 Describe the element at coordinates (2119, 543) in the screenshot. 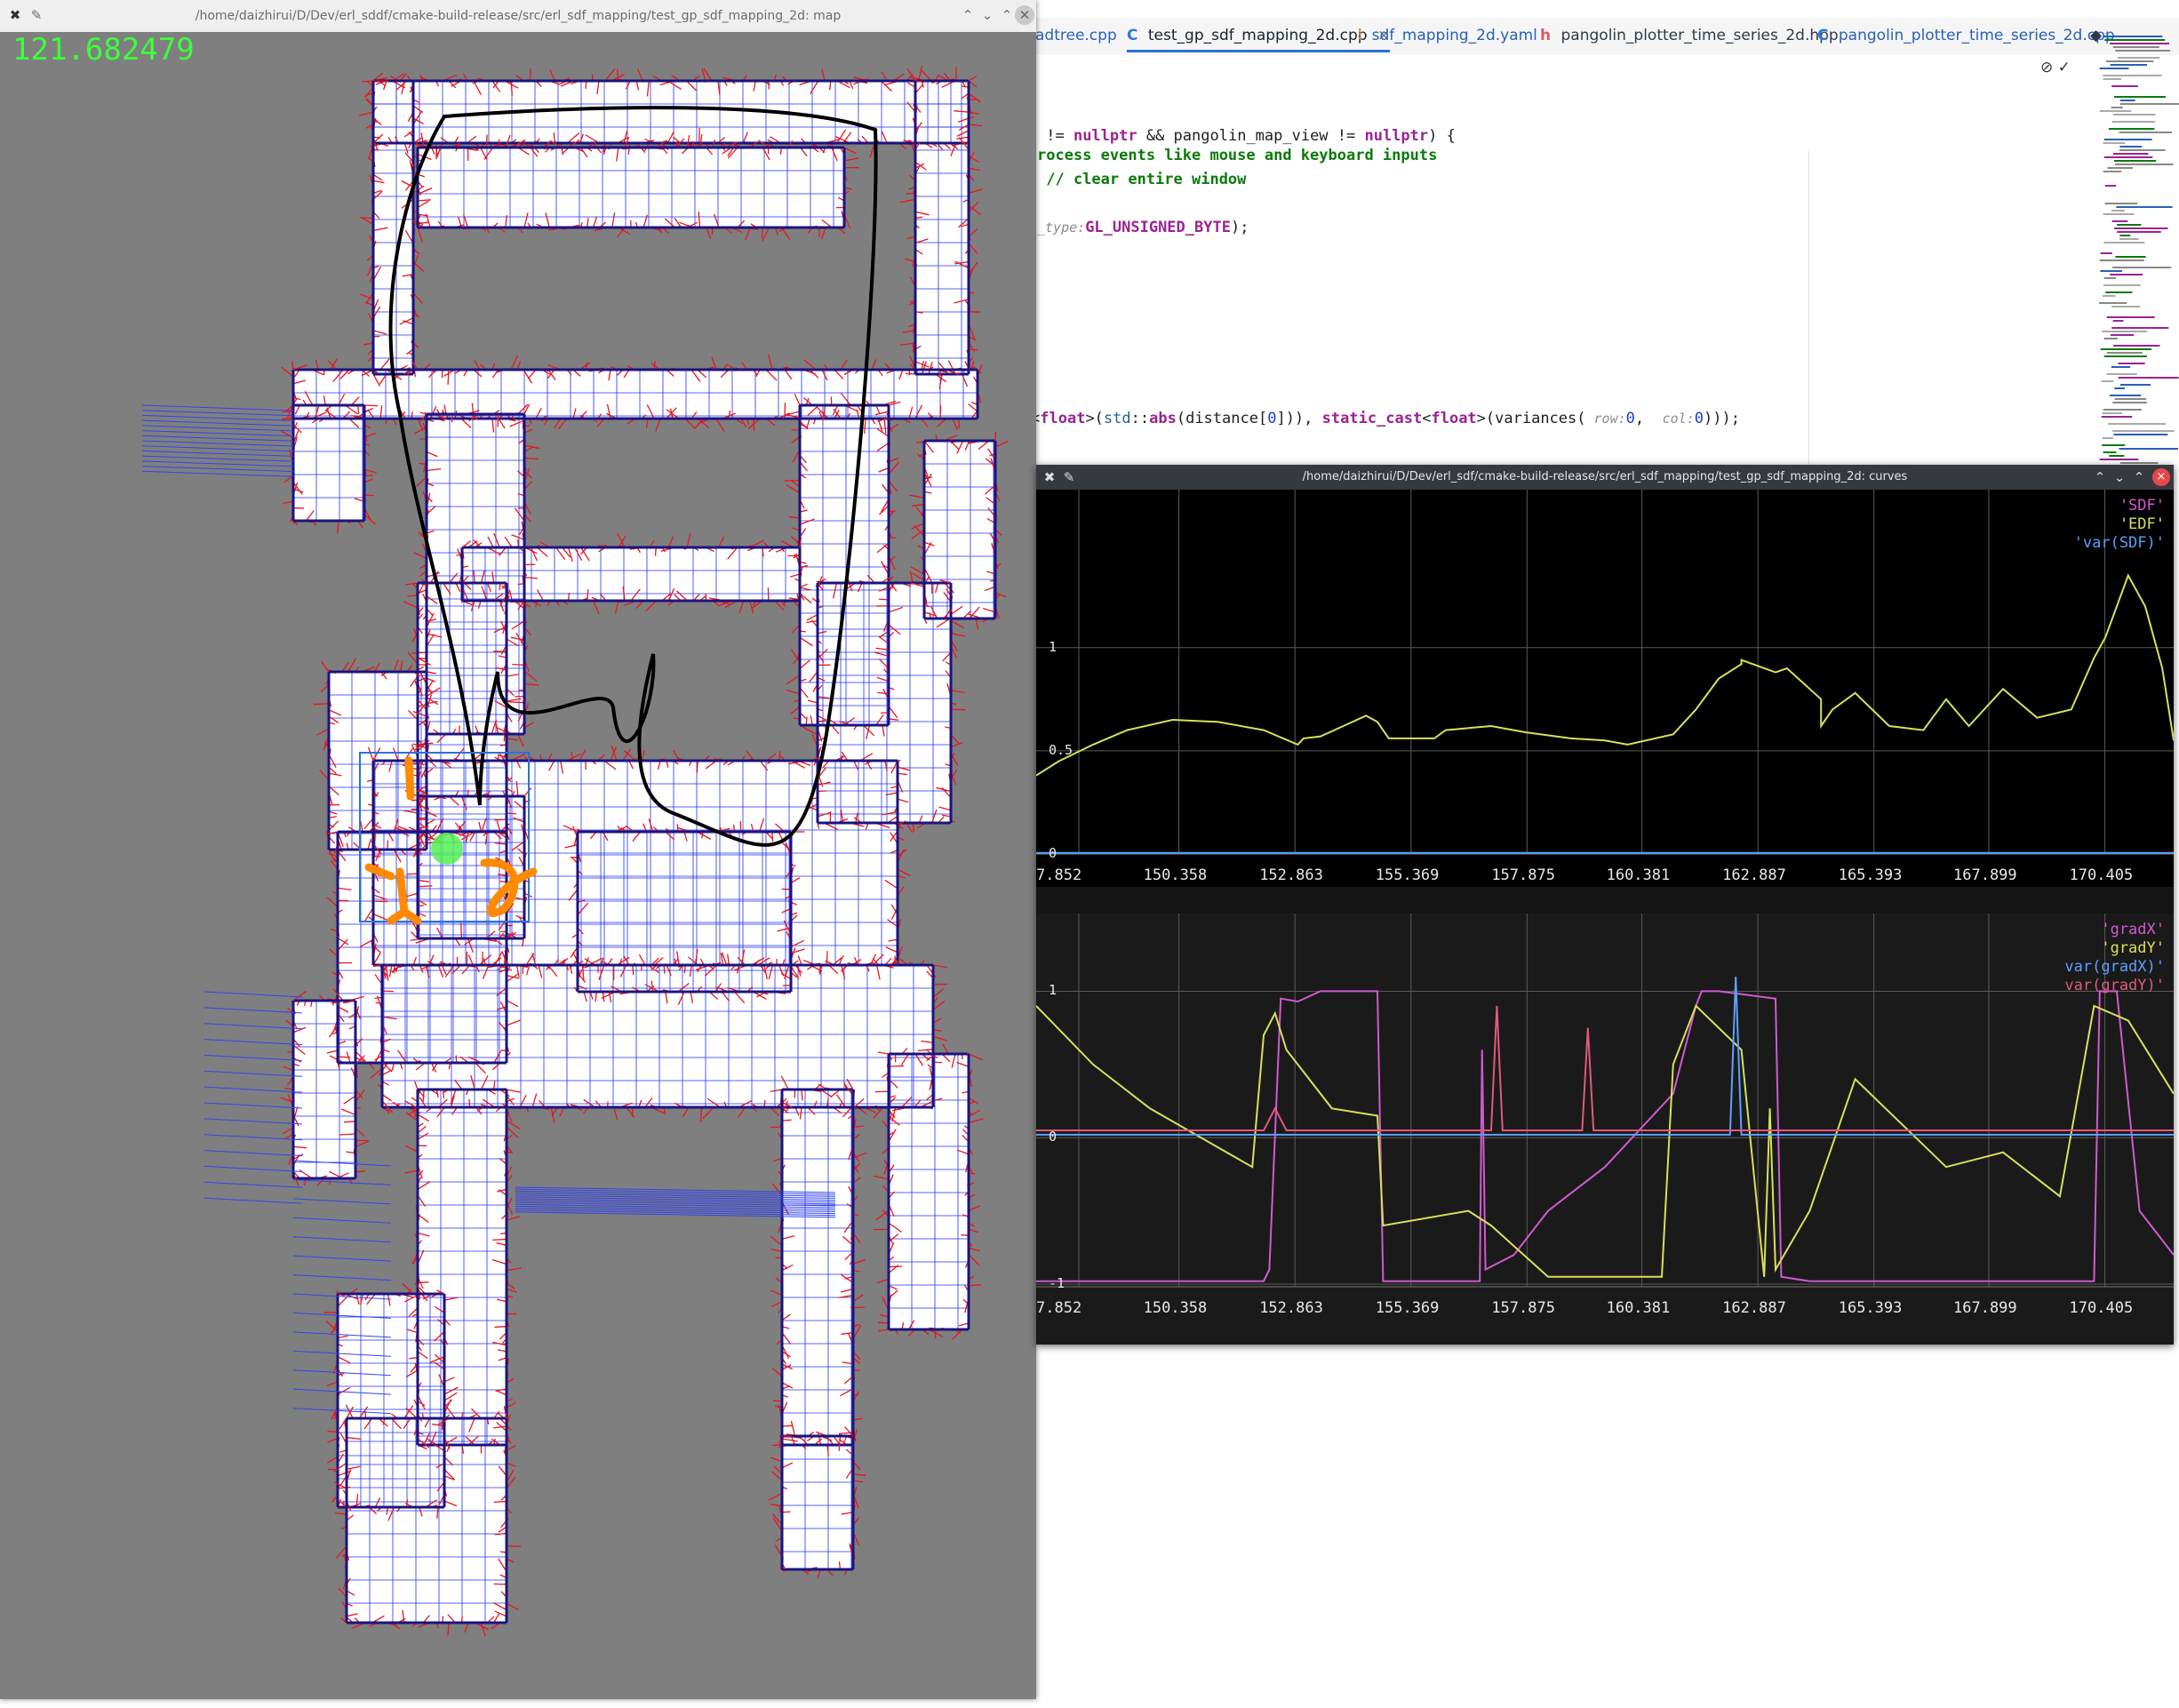

I see `legend-entry: 'var(SDF)'` at that location.